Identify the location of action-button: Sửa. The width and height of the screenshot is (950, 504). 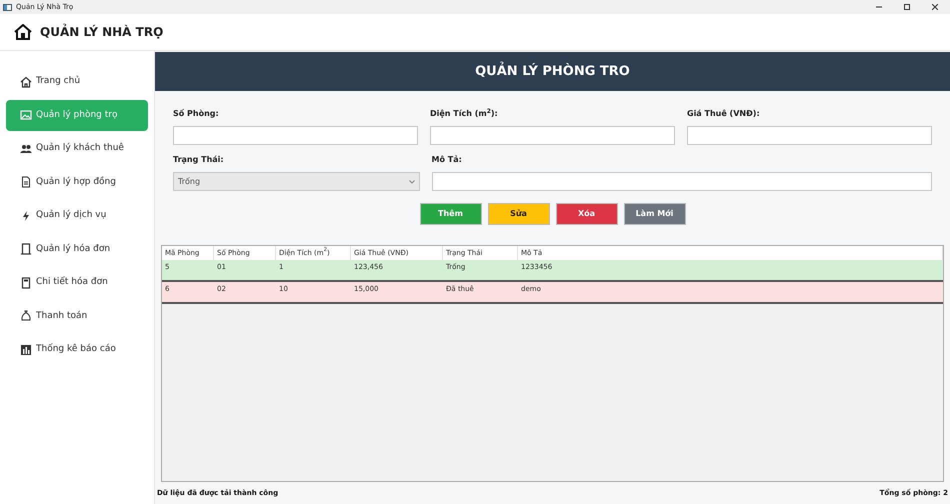
(519, 214).